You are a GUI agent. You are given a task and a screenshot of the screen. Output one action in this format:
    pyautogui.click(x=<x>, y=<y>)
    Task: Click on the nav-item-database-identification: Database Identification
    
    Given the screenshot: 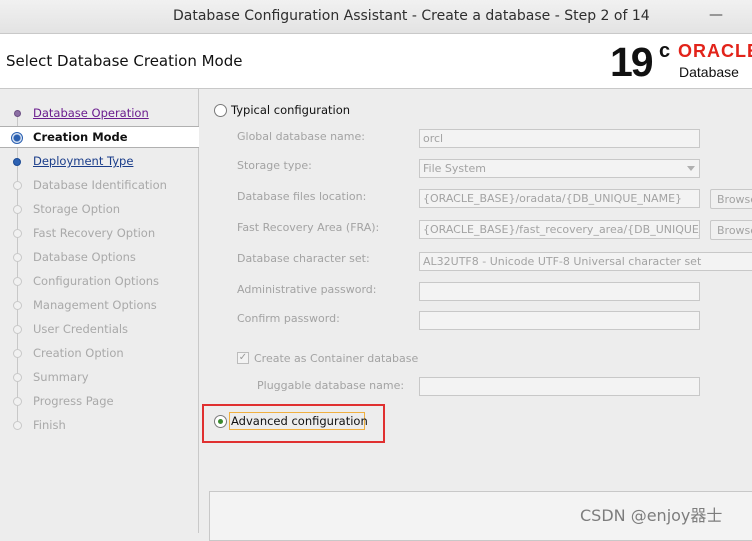 What is the action you would take?
    pyautogui.click(x=99, y=186)
    